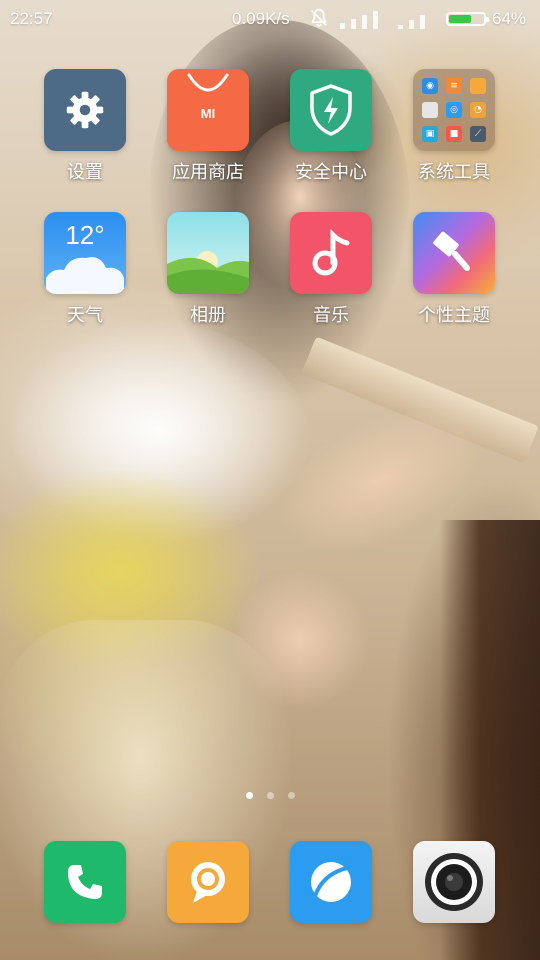 This screenshot has height=960, width=540. What do you see at coordinates (478, 134) in the screenshot?
I see `tools-mini-icon: ⟋` at bounding box center [478, 134].